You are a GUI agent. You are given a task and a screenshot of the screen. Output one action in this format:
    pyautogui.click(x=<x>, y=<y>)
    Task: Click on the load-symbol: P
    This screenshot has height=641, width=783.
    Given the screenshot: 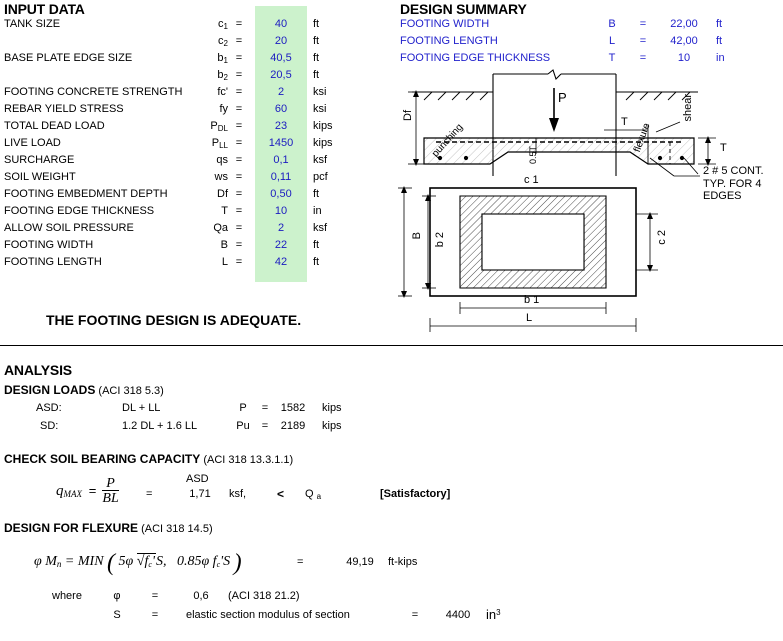 What is the action you would take?
    pyautogui.click(x=243, y=408)
    